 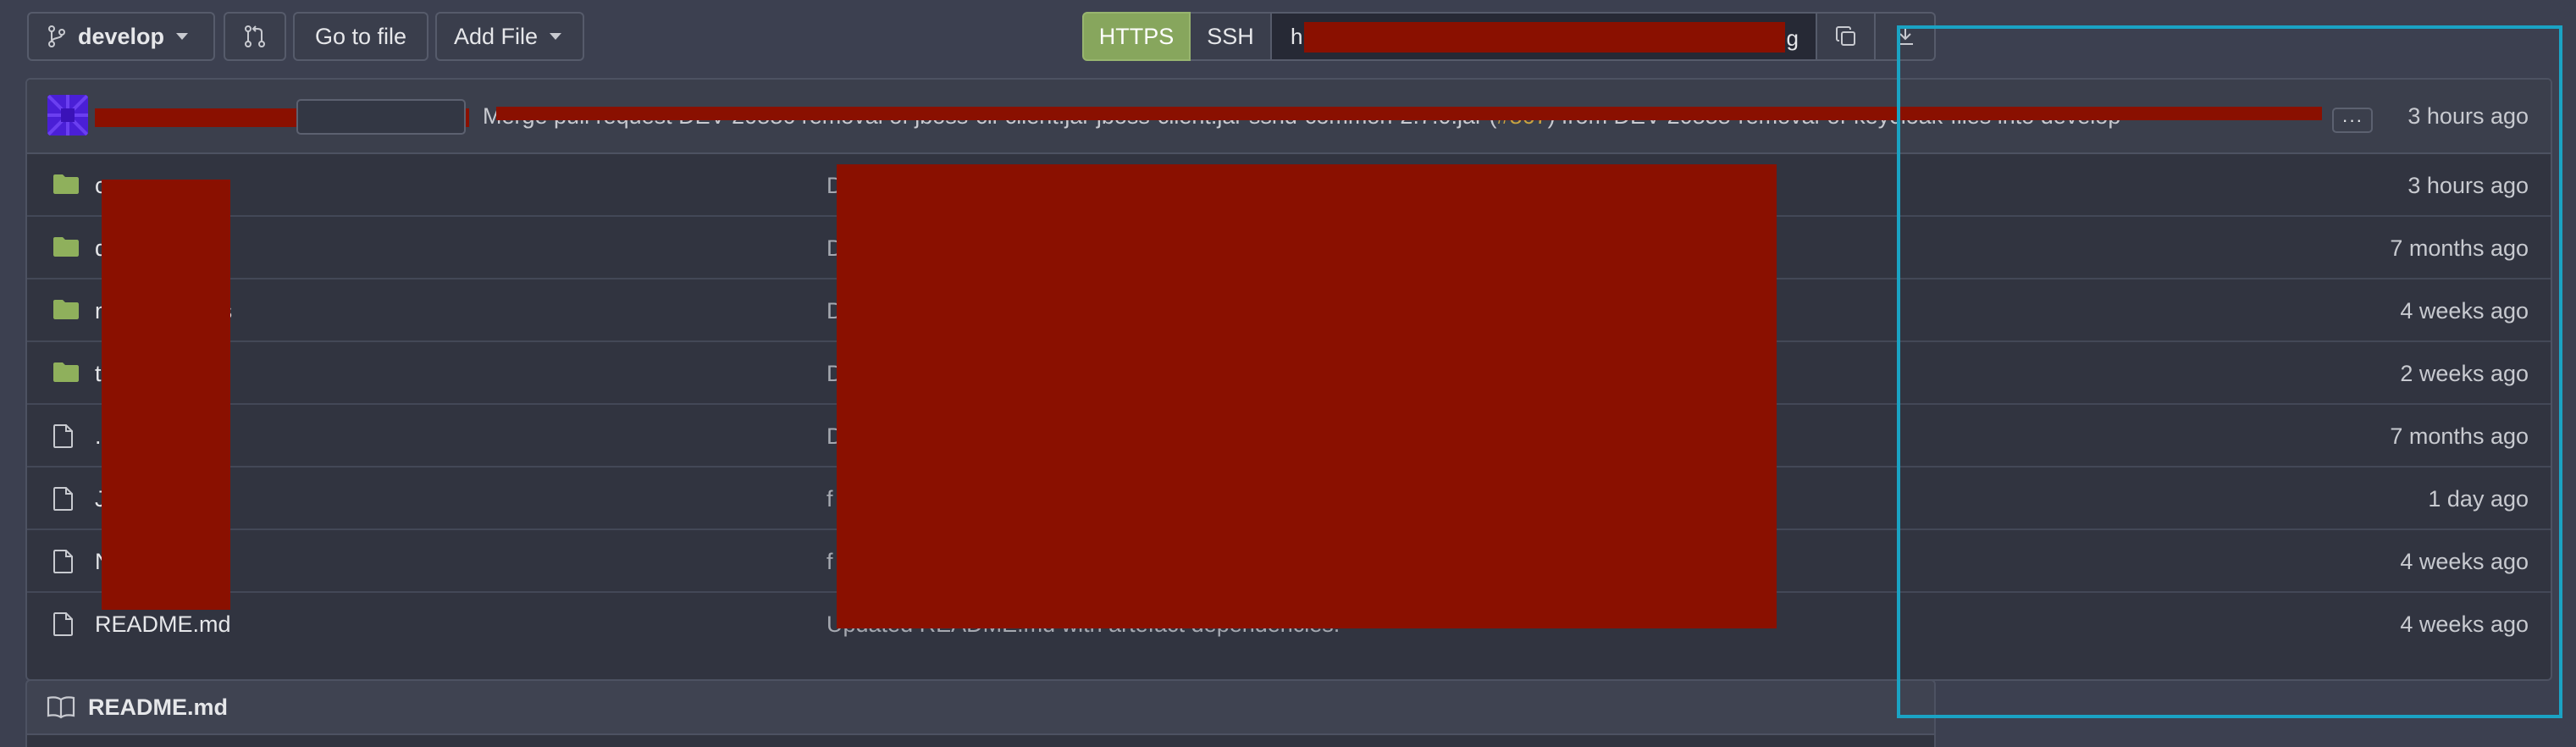 I want to click on add-file-button: Add File, so click(x=509, y=36).